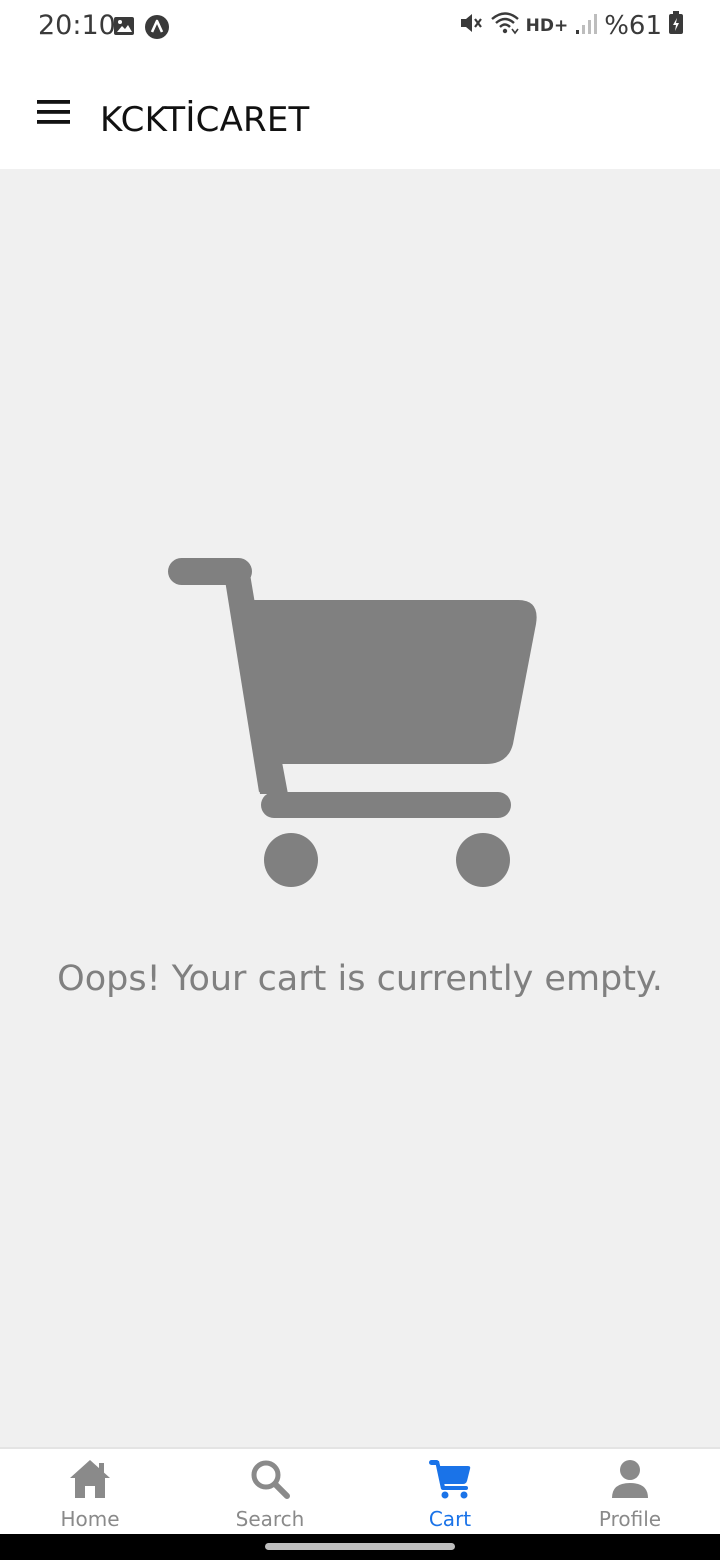 The height and width of the screenshot is (1560, 720). What do you see at coordinates (586, 25) in the screenshot?
I see `signal-icon` at bounding box center [586, 25].